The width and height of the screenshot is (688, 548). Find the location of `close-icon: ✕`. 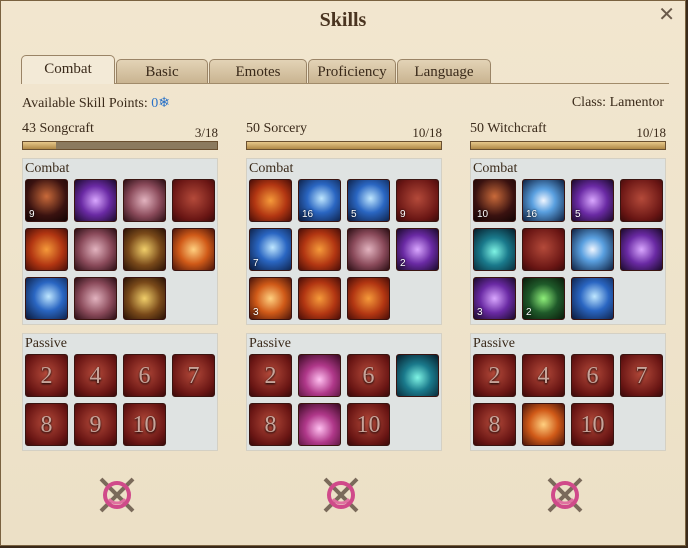

close-icon: ✕ is located at coordinates (666, 15).